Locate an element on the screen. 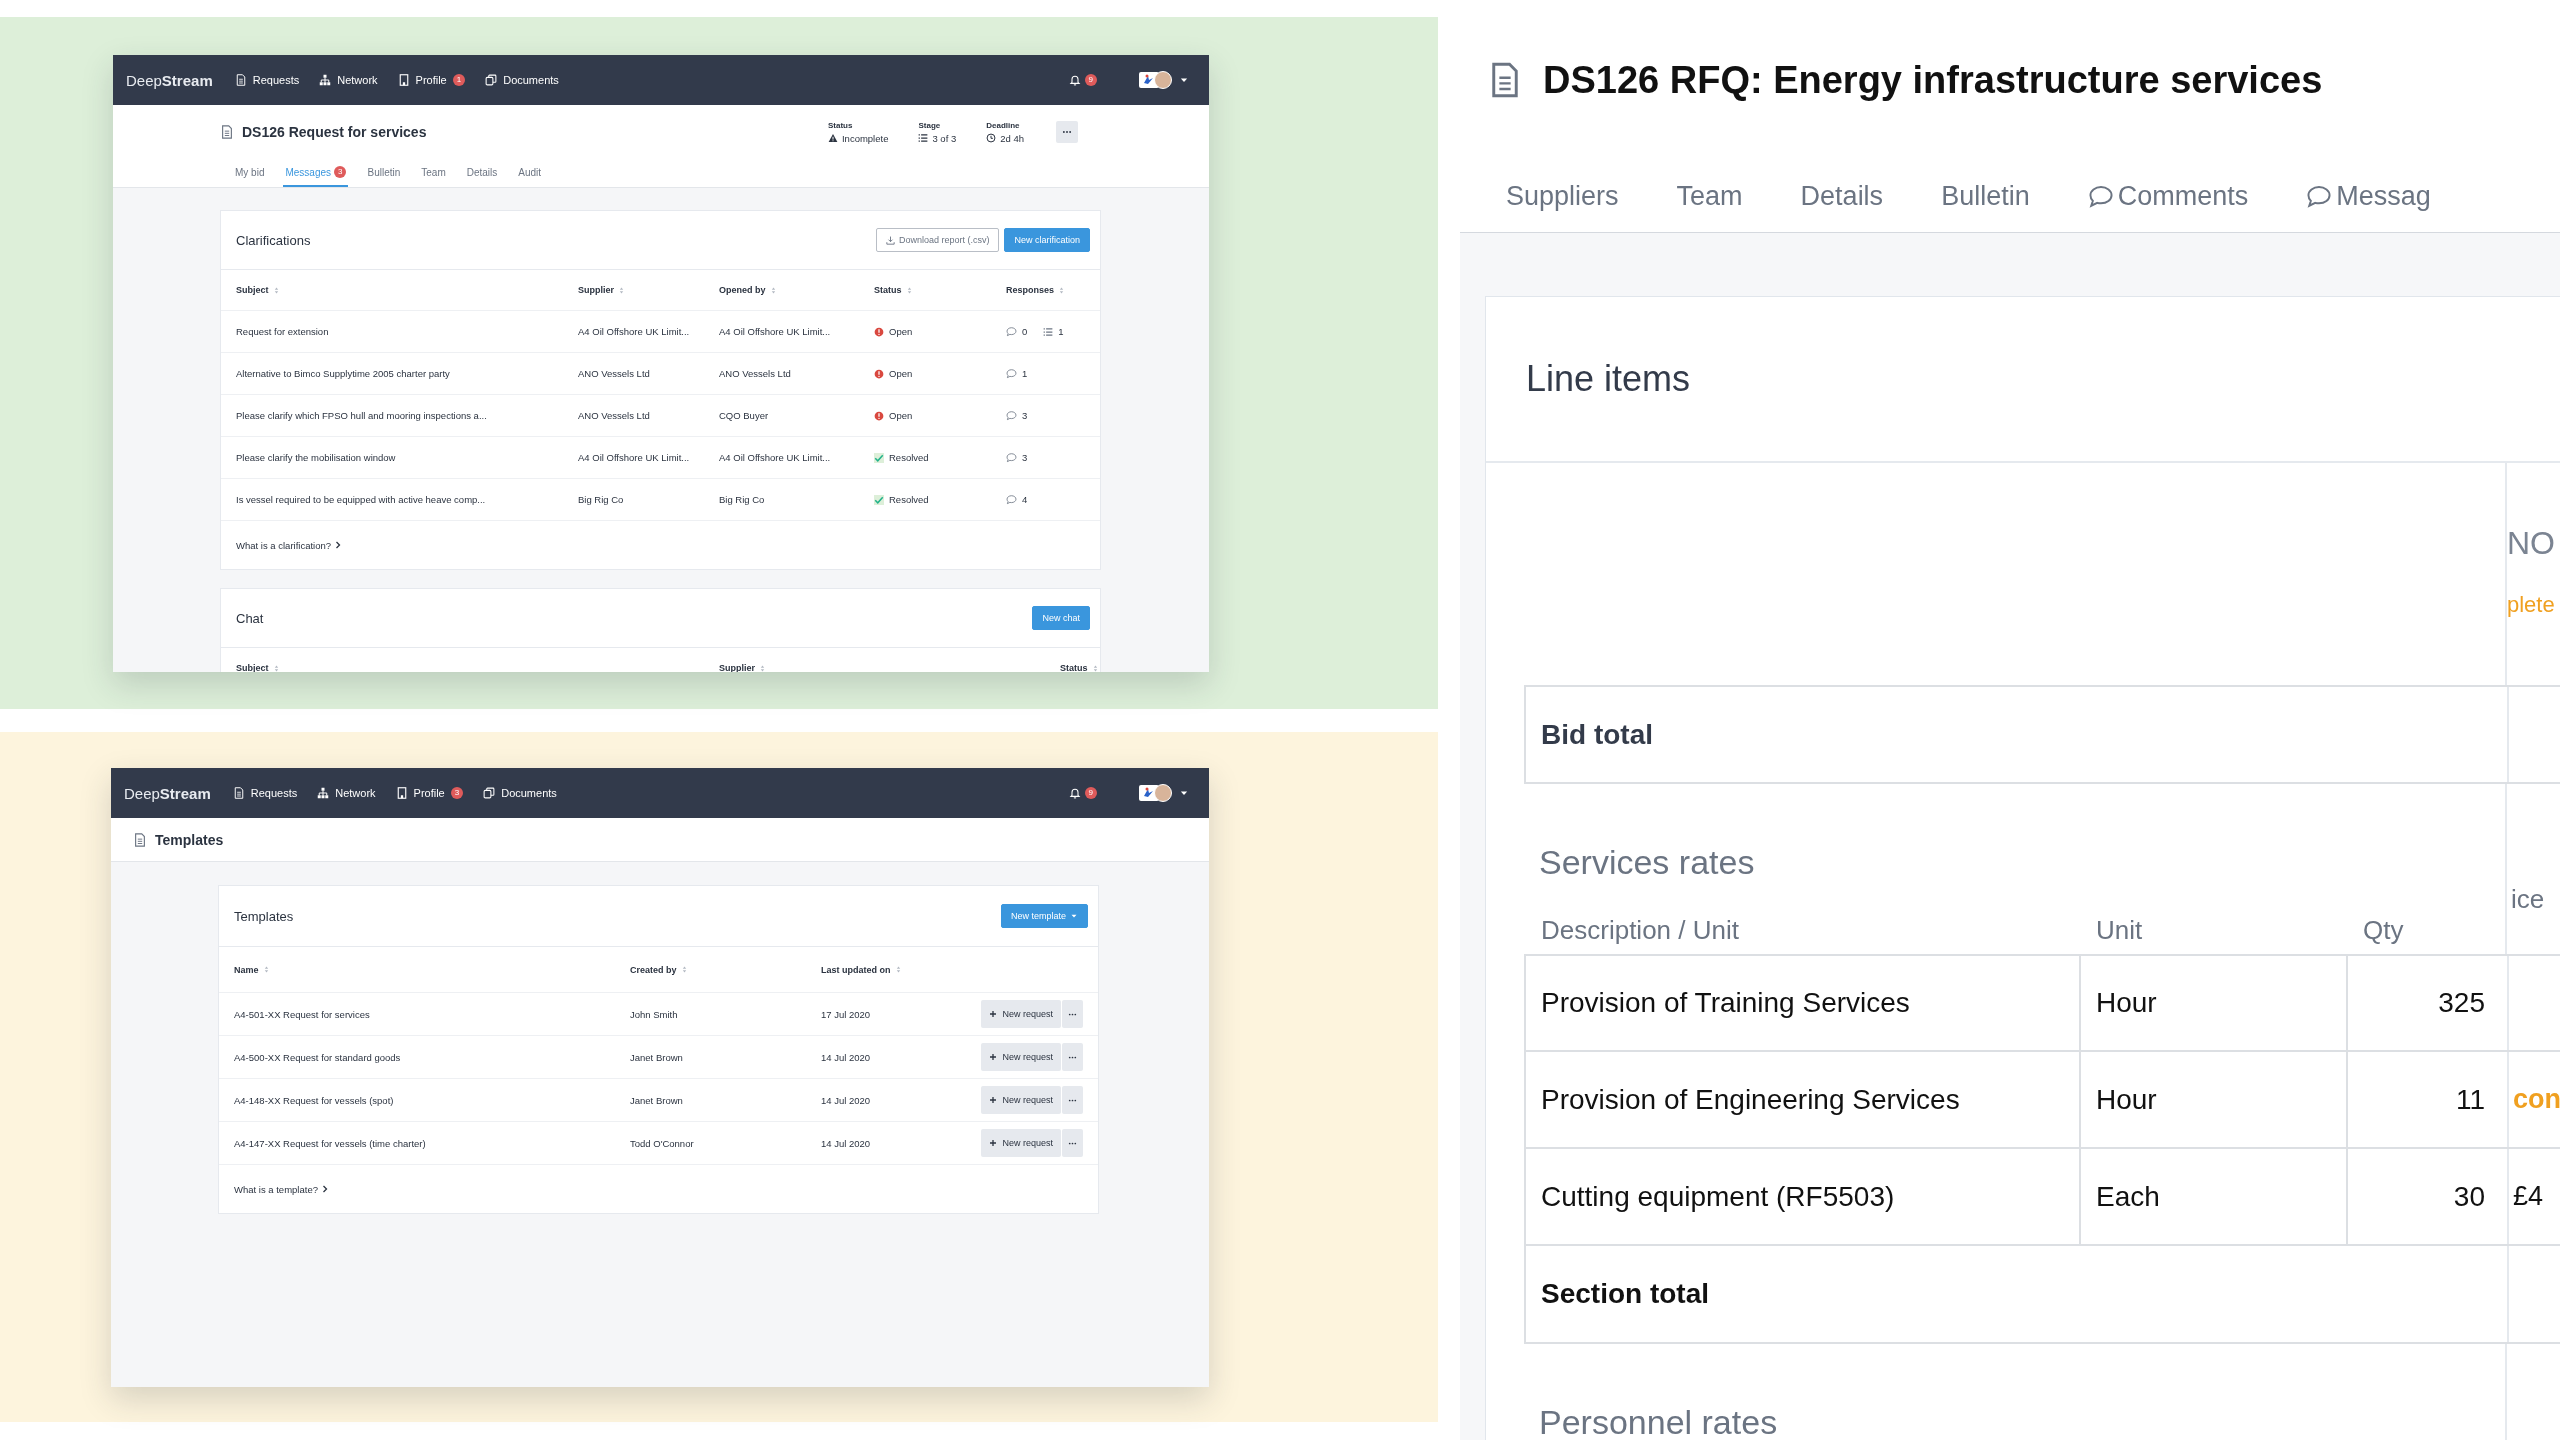 The image size is (2560, 1440). column-header: ice is located at coordinates (2532, 919).